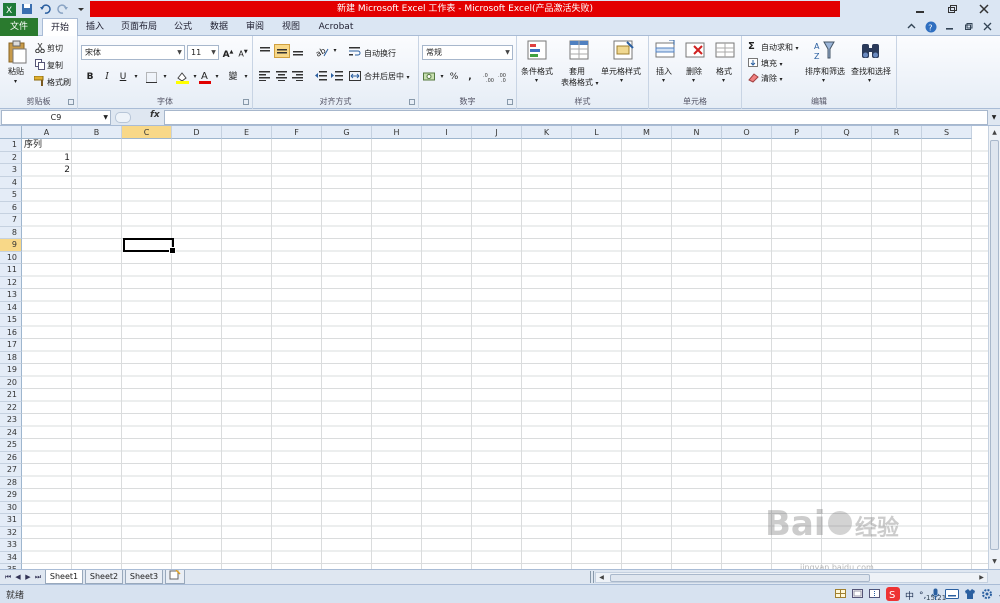 The width and height of the screenshot is (1000, 603). What do you see at coordinates (282, 77) in the screenshot?
I see `align-center-icon` at bounding box center [282, 77].